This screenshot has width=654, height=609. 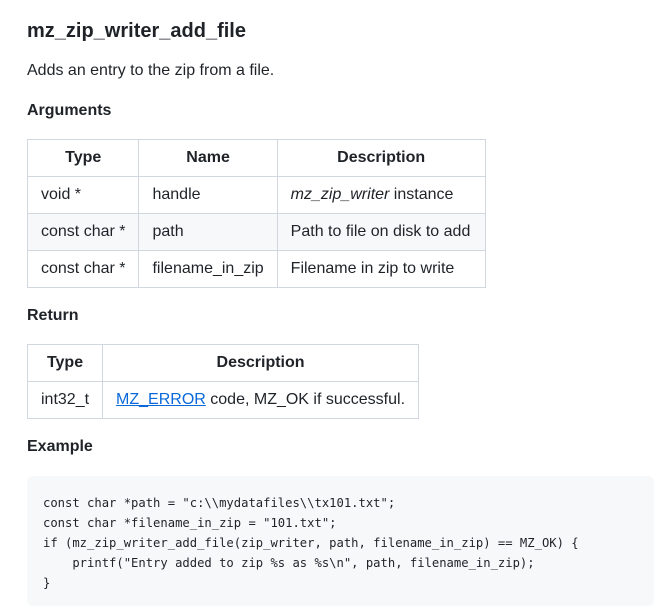 I want to click on table-row: void * handle mz_zip_writer instance, so click(x=256, y=195).